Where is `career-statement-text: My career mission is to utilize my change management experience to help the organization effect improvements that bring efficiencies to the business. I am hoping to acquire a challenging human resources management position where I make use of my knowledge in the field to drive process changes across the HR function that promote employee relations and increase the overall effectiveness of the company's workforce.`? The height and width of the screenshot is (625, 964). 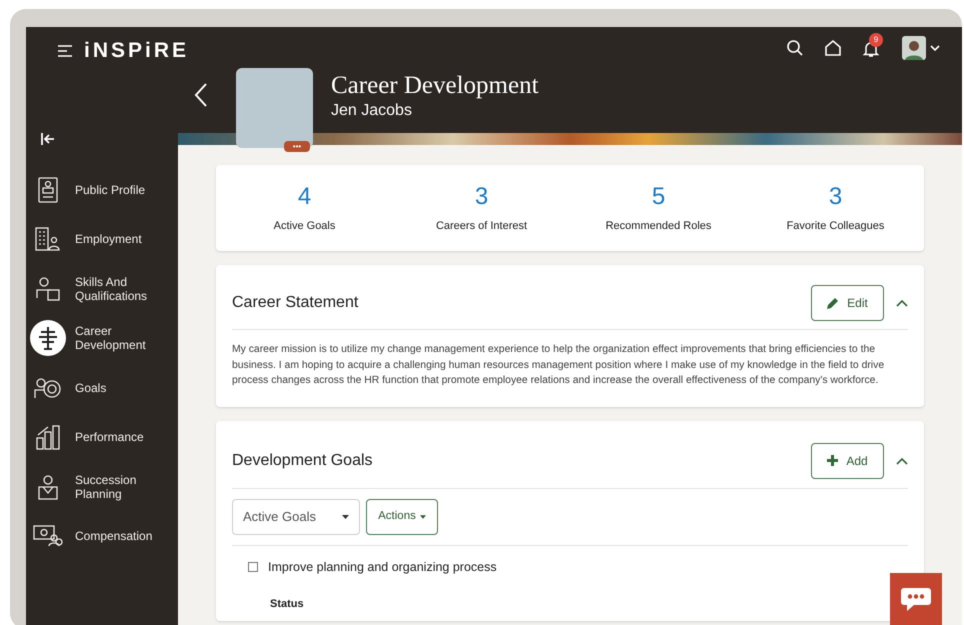 career-statement-text: My career mission is to utilize my change management experience to help the organization effect improvements that bring efficiencies to the business. I am hoping to acquire a challenging human resources management position where I make use of my knowledge in the field to drive process changes across the HR function that promote employee relations and increase the overall effectiveness of the company's workforce. is located at coordinates (559, 365).